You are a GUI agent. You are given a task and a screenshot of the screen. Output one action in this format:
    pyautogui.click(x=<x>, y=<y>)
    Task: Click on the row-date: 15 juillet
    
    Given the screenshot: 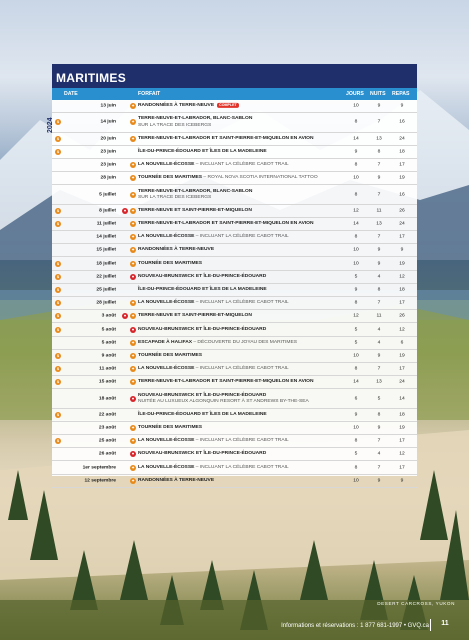 What is the action you would take?
    pyautogui.click(x=106, y=250)
    